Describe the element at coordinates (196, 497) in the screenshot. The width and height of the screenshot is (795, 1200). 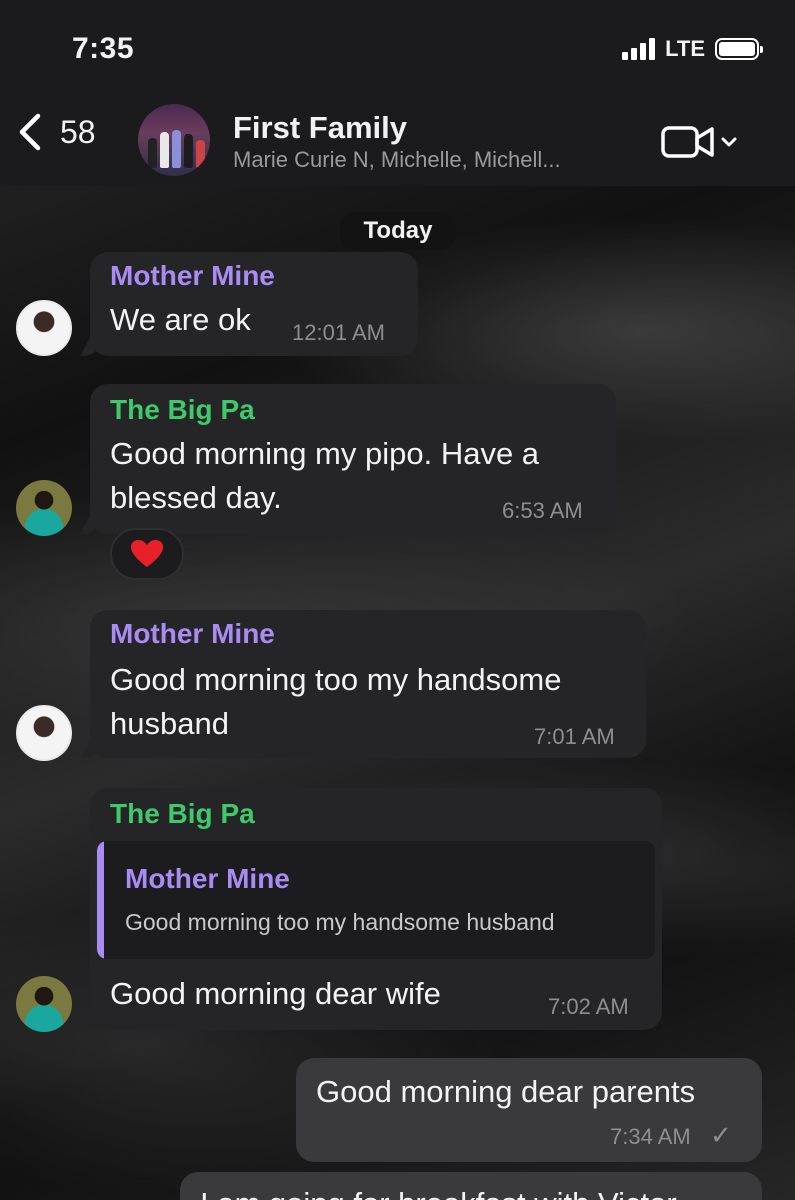
I see `message-text: blessed day.` at that location.